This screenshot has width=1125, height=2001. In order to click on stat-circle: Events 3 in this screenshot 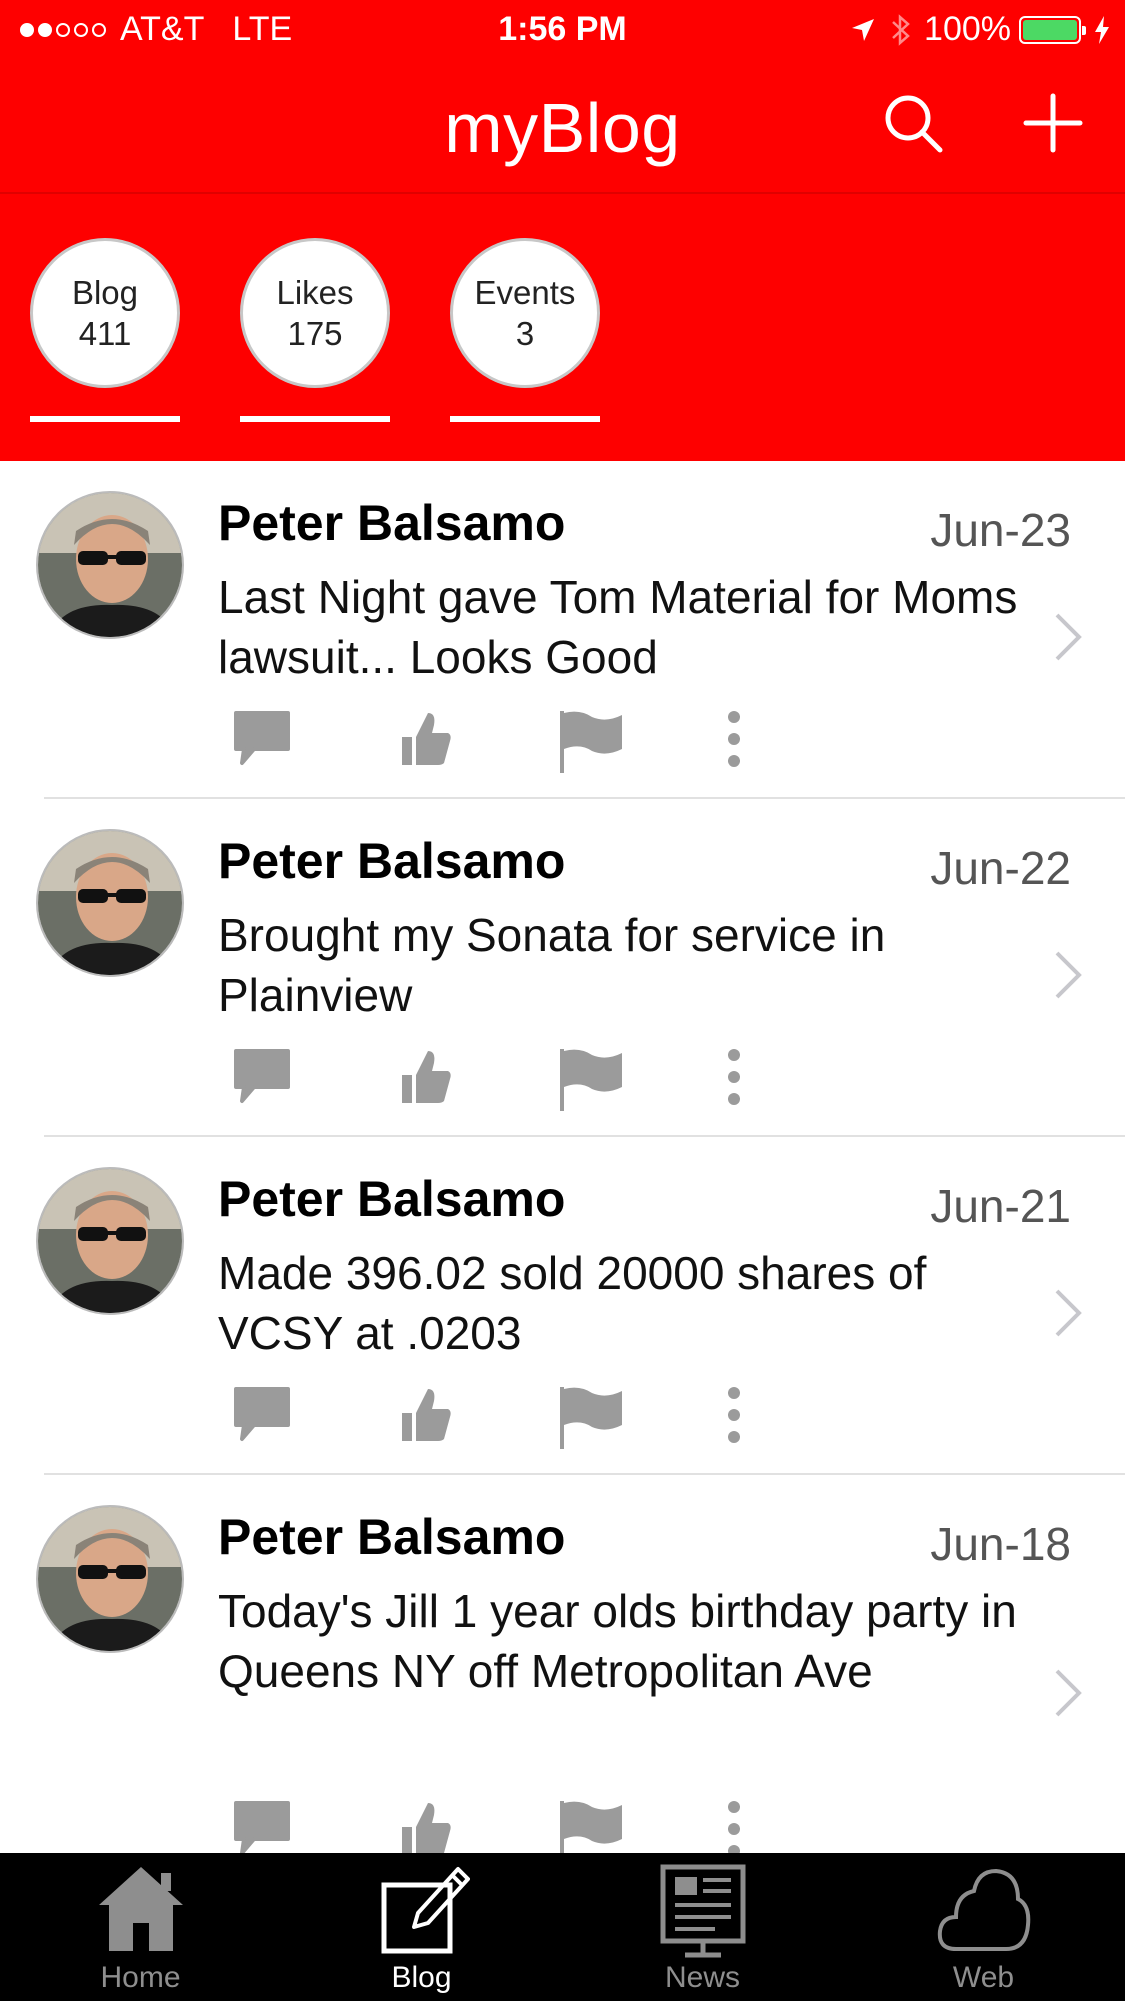, I will do `click(525, 313)`.